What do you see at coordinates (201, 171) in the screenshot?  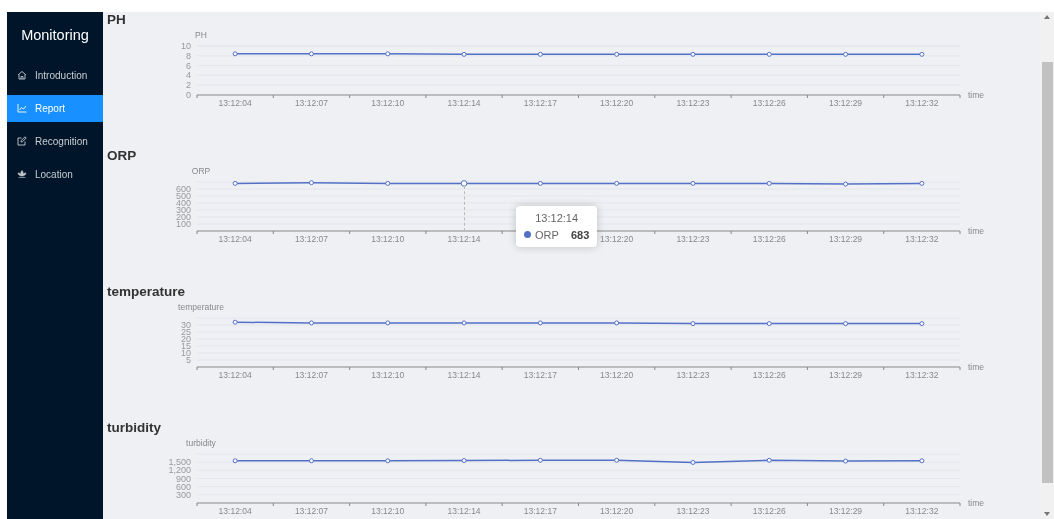 I see `axis-title: ORP` at bounding box center [201, 171].